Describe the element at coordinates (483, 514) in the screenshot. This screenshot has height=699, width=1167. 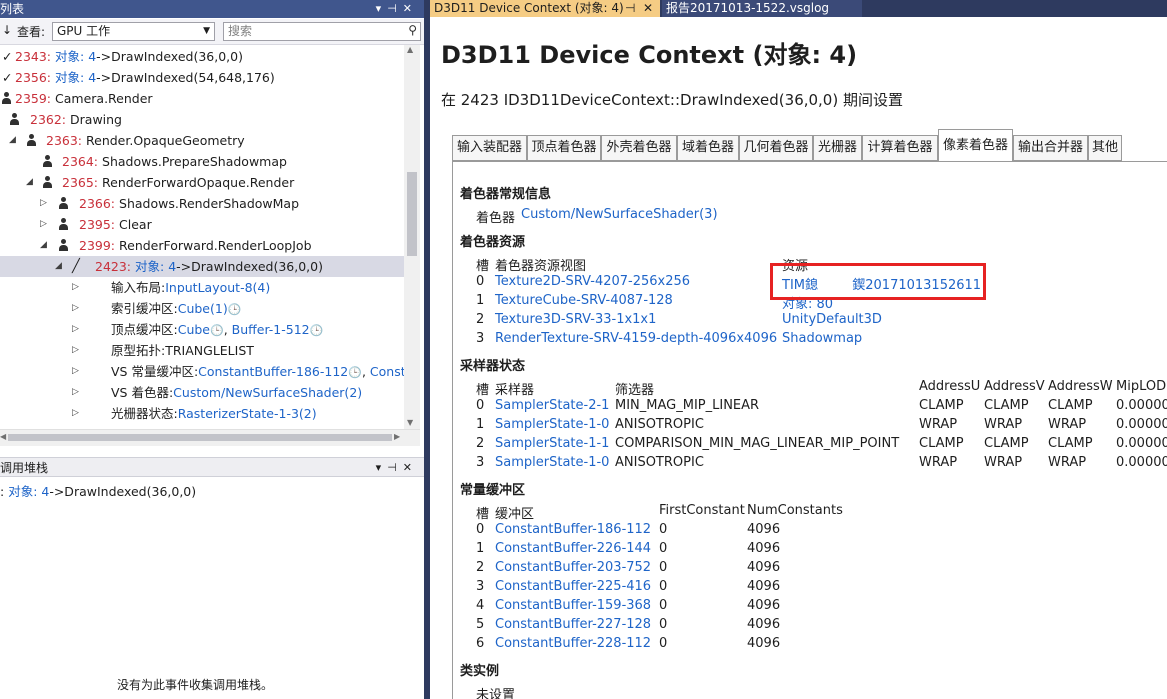
I see `col-header-slot: 槽` at that location.